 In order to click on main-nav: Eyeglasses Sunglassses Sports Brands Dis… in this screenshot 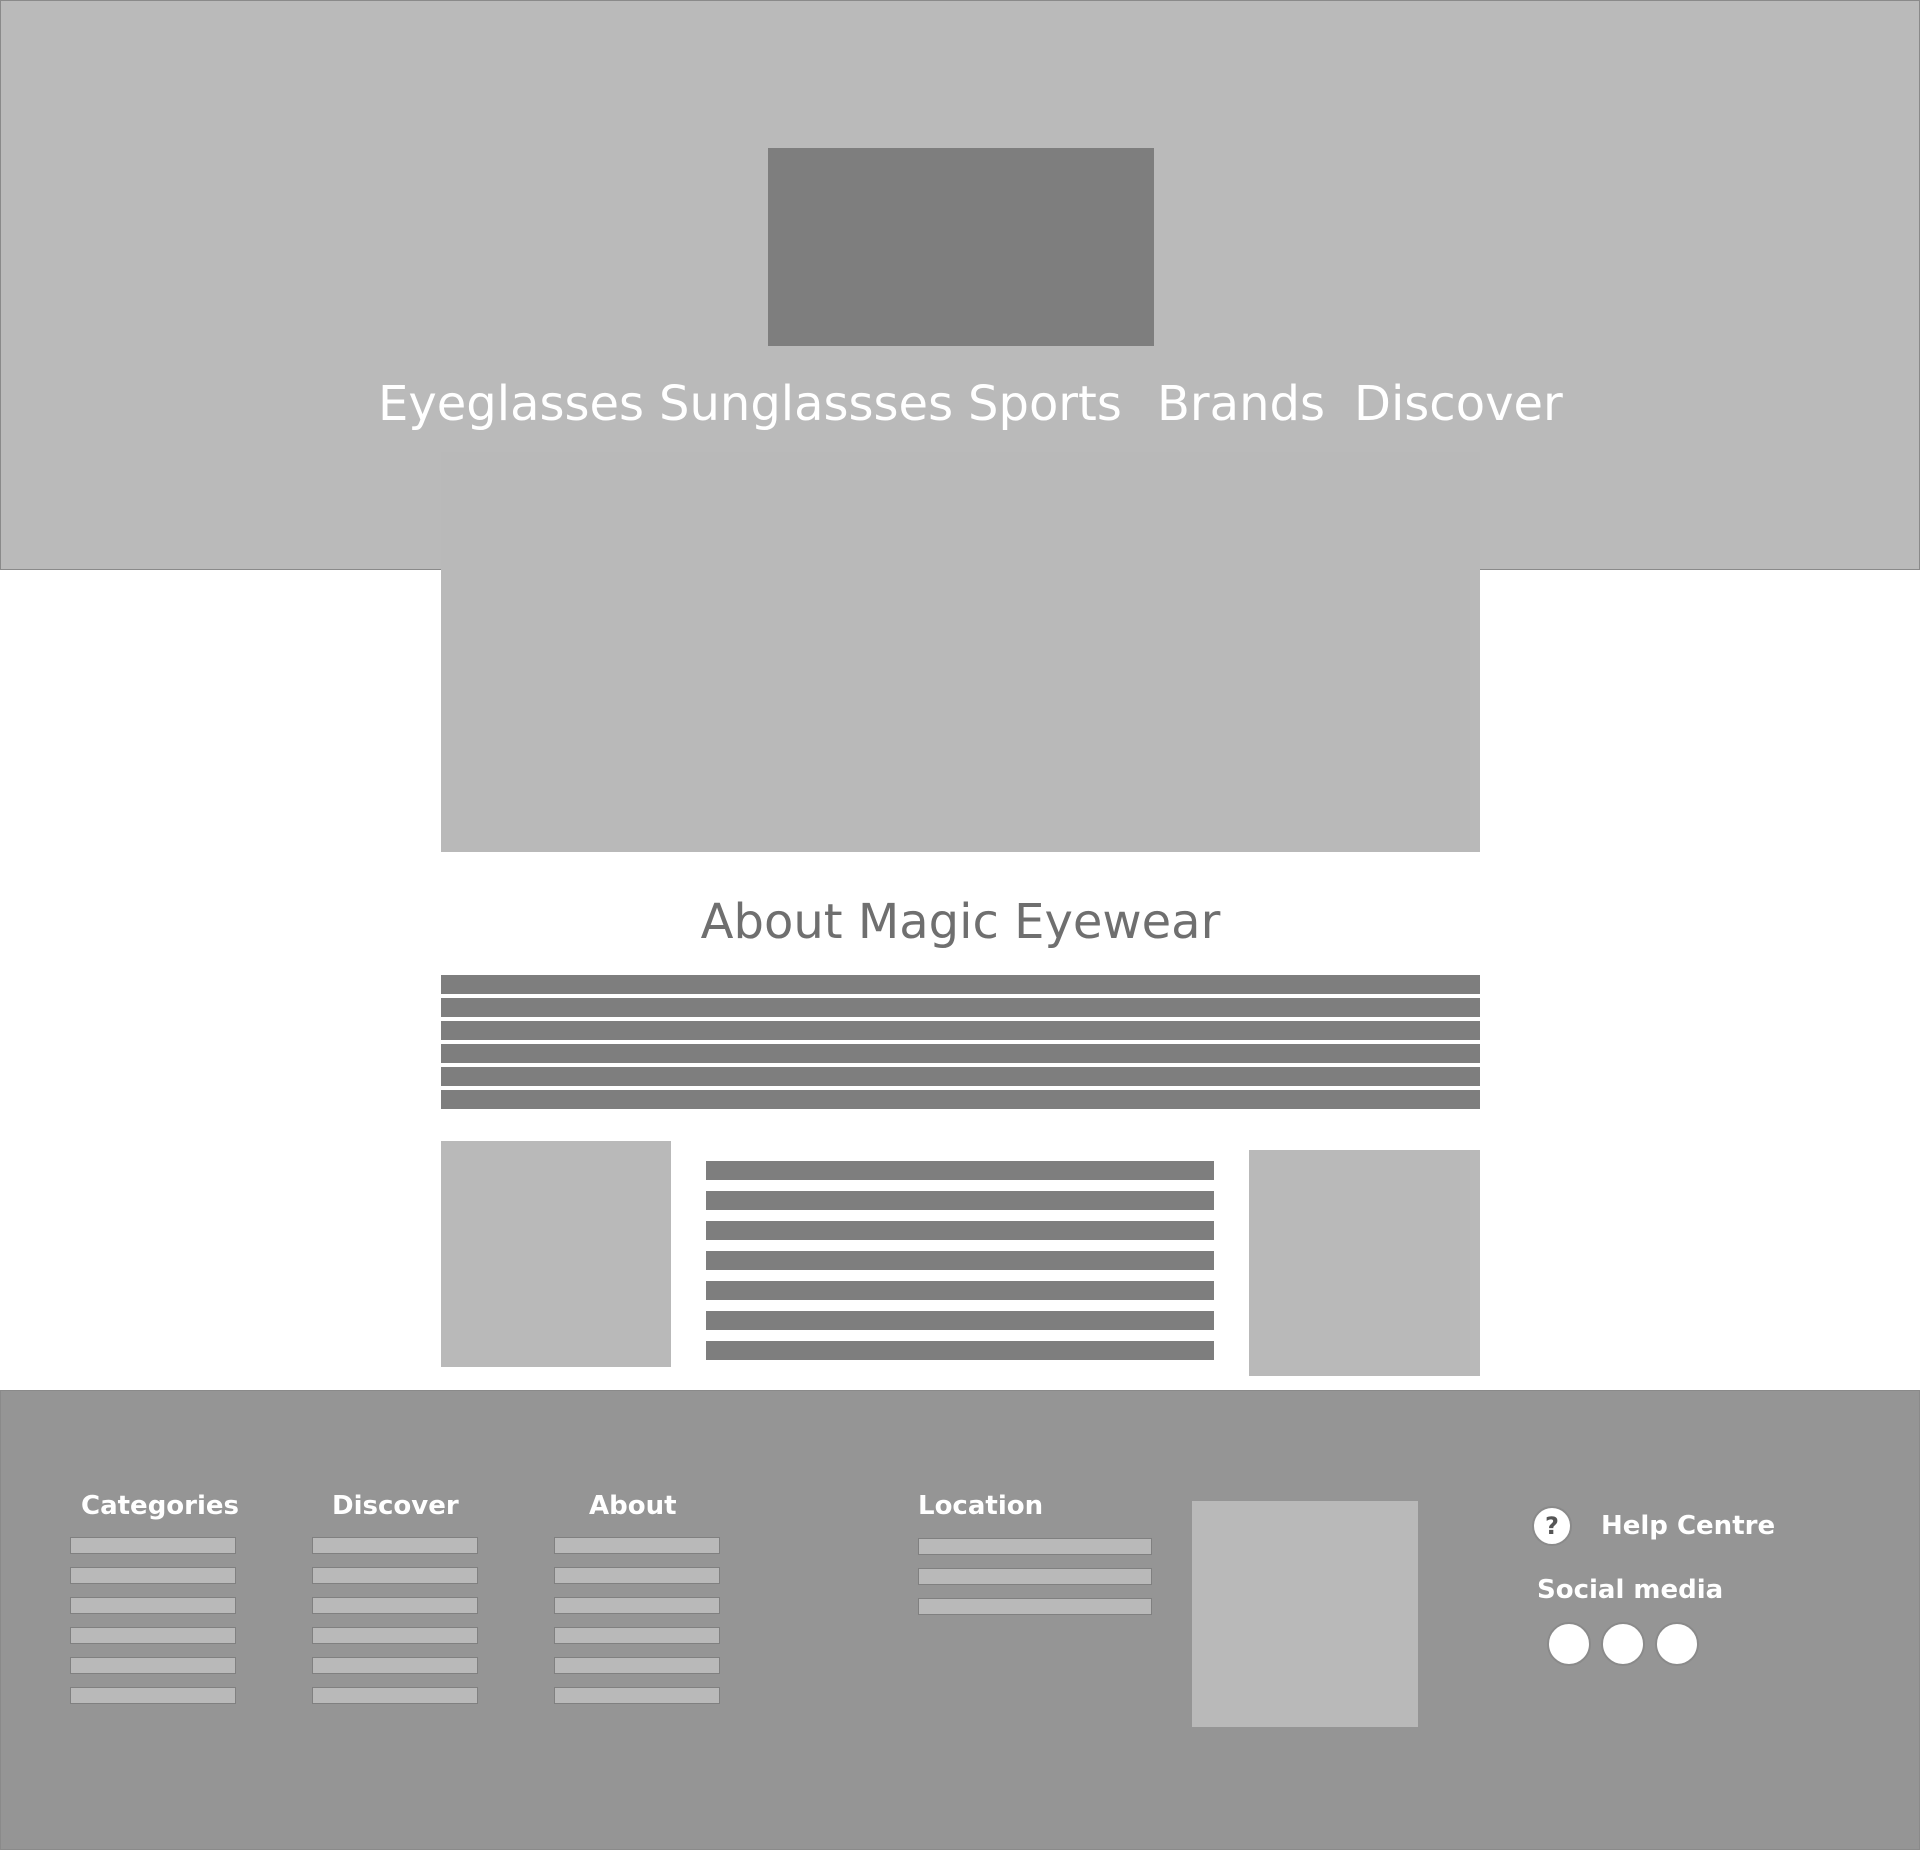, I will do `click(960, 404)`.